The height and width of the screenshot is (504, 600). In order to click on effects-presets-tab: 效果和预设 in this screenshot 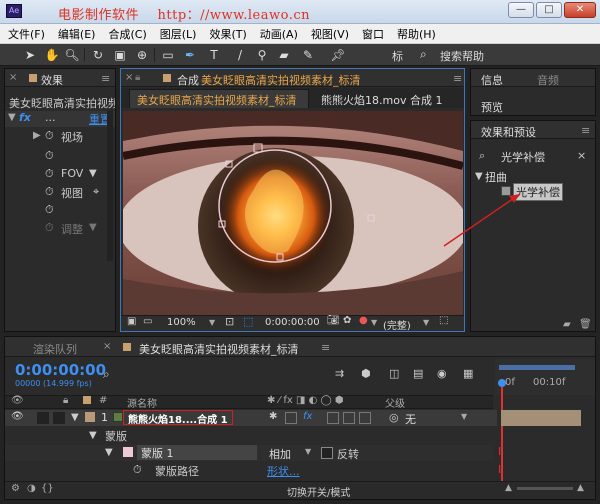, I will do `click(508, 132)`.